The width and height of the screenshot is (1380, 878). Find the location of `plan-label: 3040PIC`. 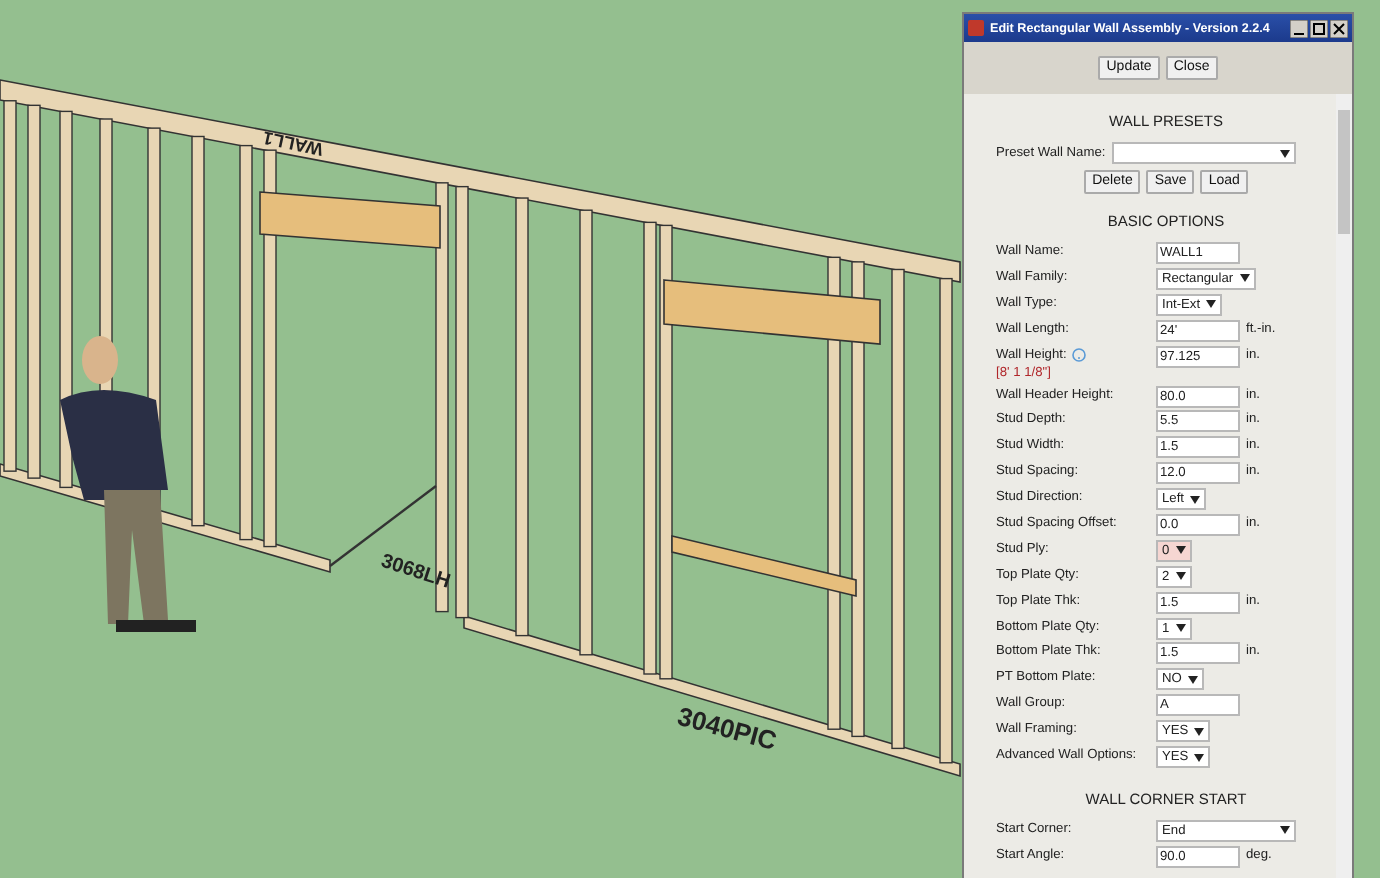

plan-label: 3040PIC is located at coordinates (727, 728).